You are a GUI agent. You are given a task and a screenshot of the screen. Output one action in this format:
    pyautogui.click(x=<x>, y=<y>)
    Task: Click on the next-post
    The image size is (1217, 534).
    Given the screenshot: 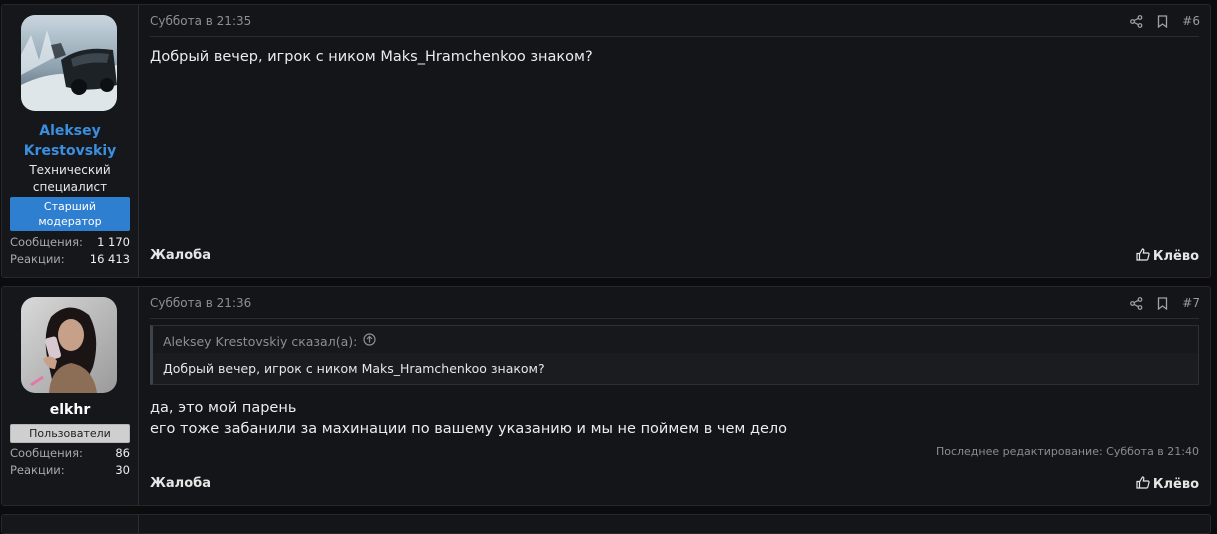 What is the action you would take?
    pyautogui.click(x=606, y=524)
    